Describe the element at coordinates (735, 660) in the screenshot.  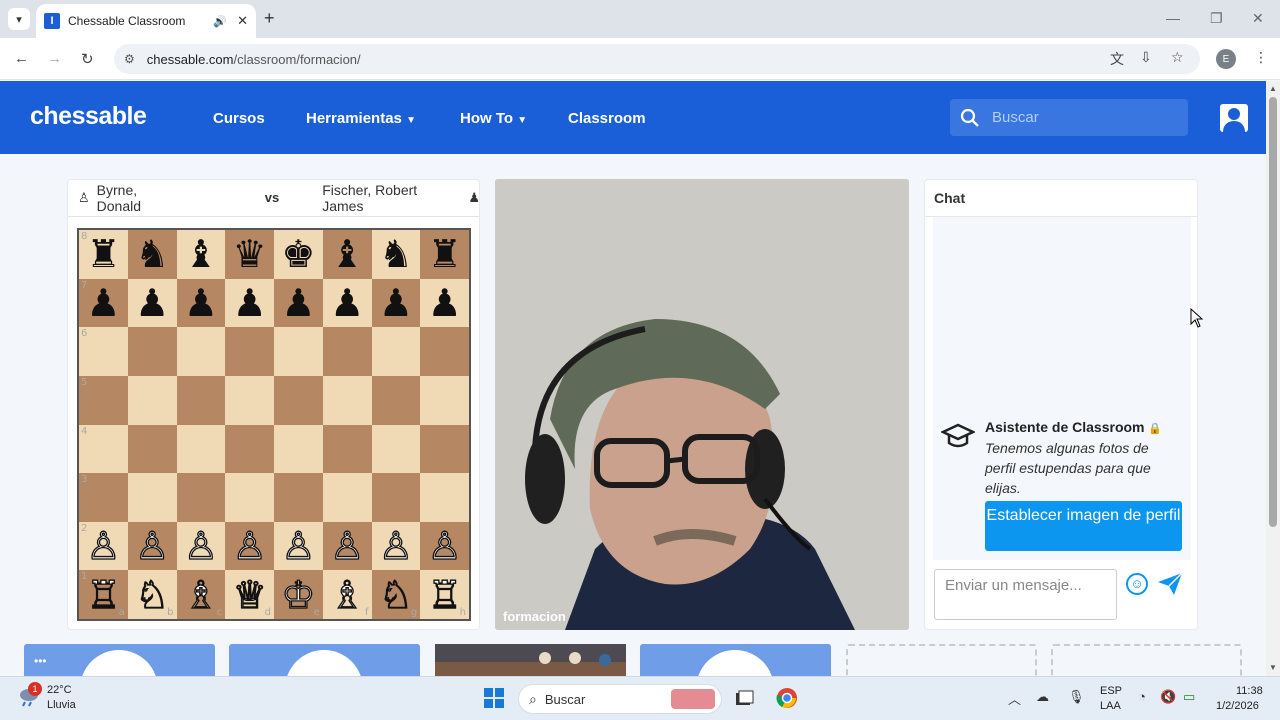
I see `participant-tile` at that location.